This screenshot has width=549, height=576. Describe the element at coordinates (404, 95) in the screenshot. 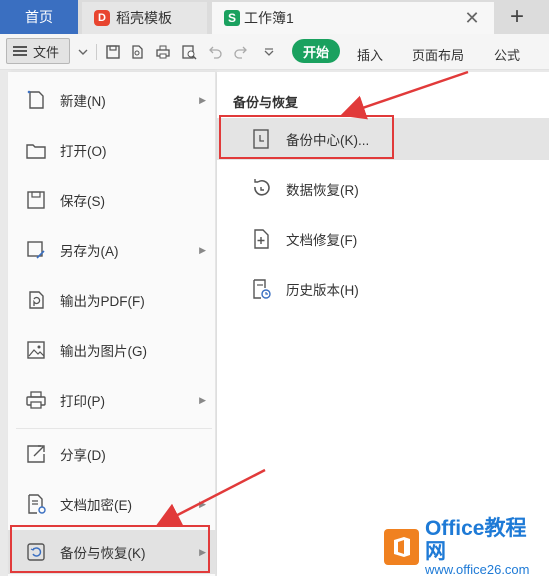

I see `arrow-to-backup-center` at that location.